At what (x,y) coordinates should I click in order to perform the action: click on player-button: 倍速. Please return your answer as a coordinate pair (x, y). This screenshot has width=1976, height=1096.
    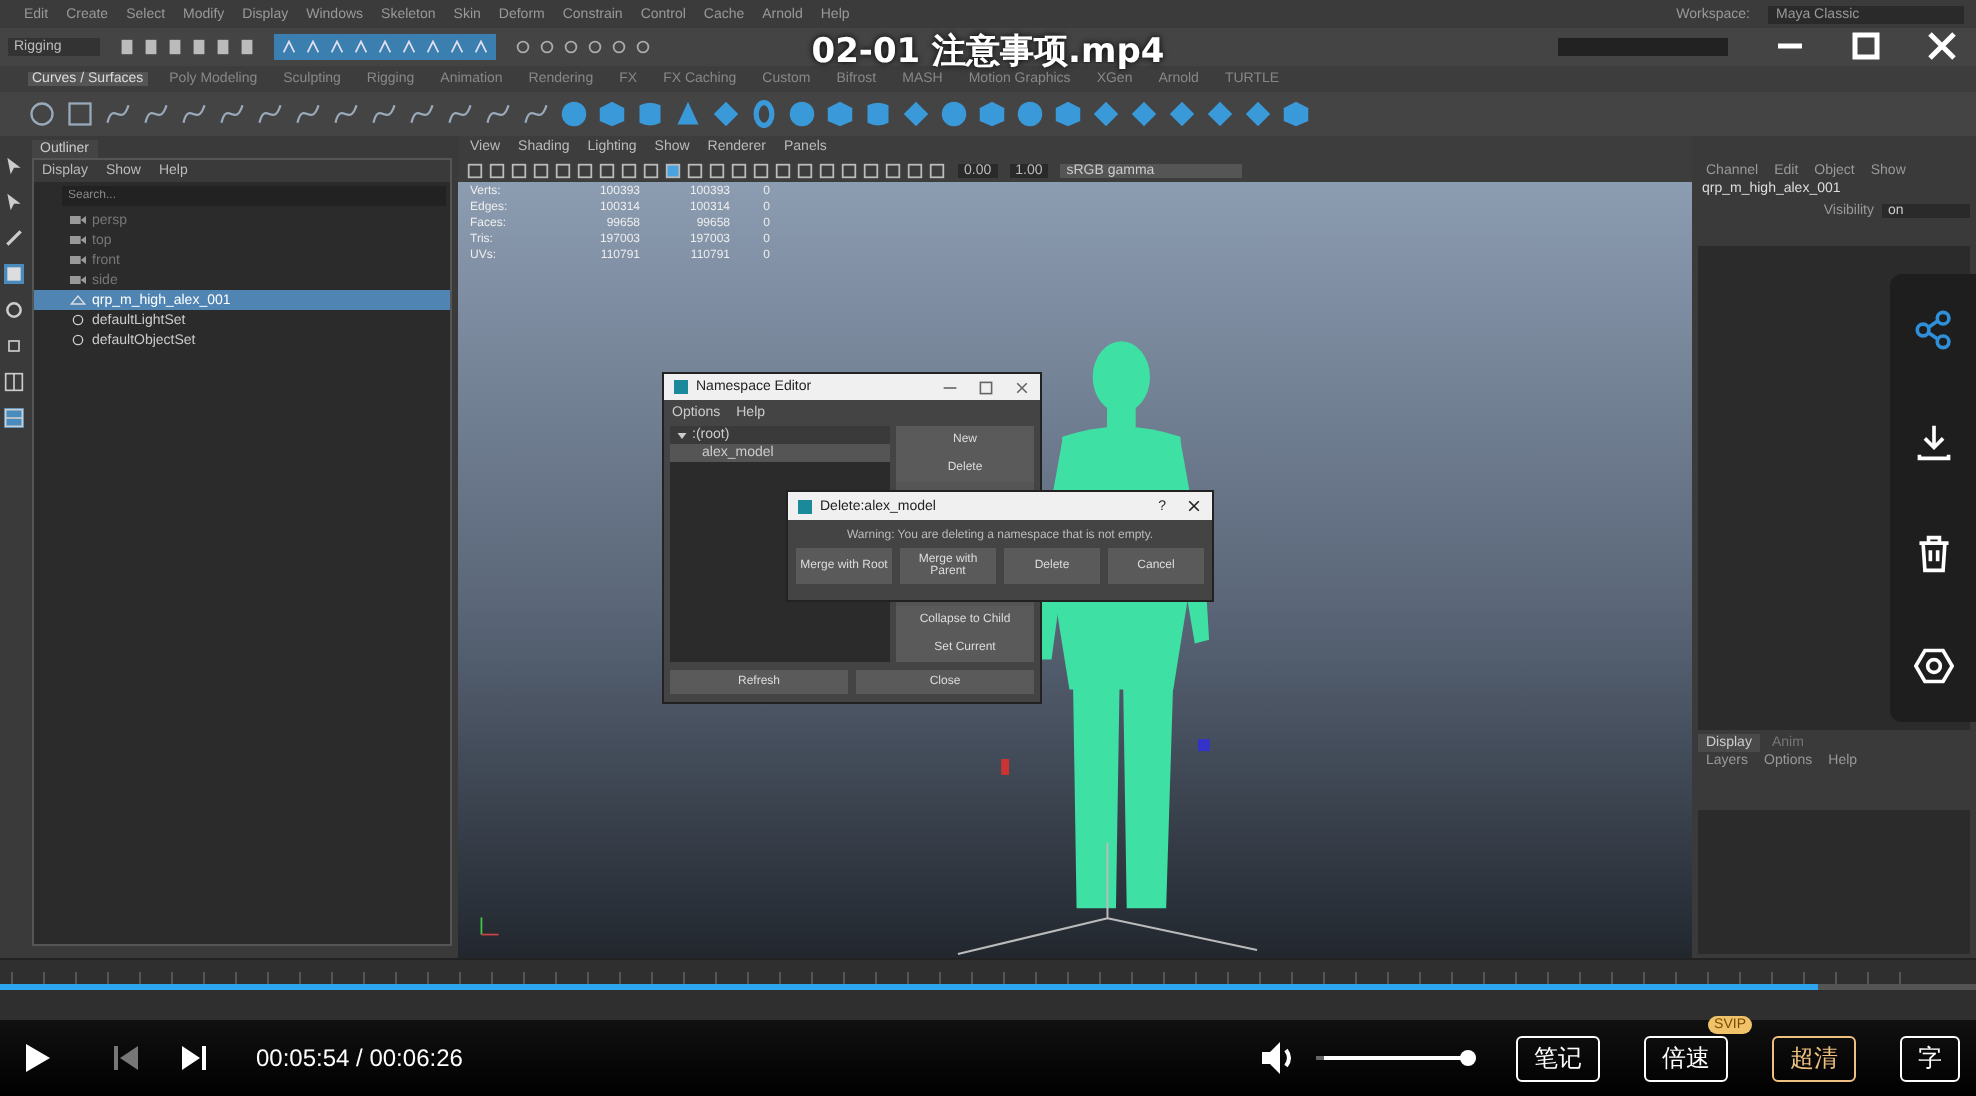
    Looking at the image, I should click on (1686, 1058).